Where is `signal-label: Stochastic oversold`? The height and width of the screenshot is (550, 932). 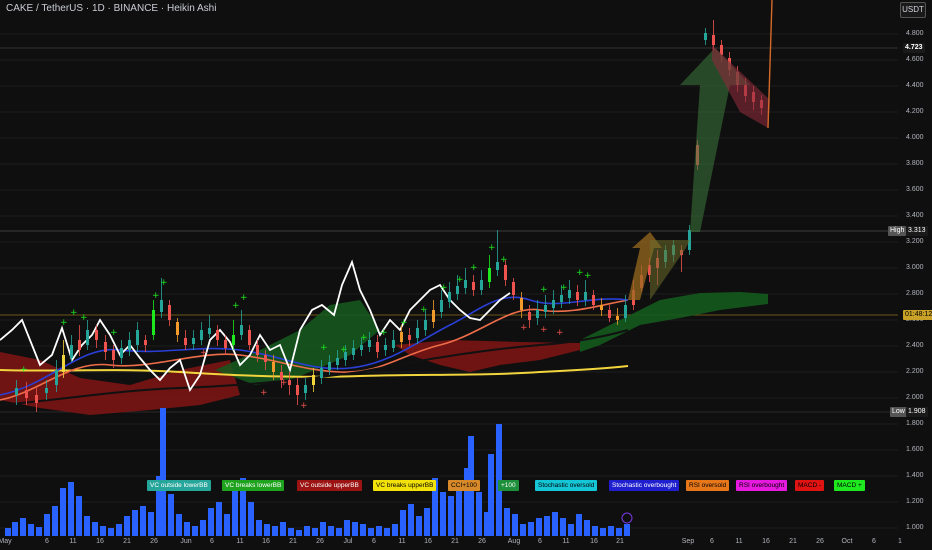
signal-label: Stochastic oversold is located at coordinates (566, 485).